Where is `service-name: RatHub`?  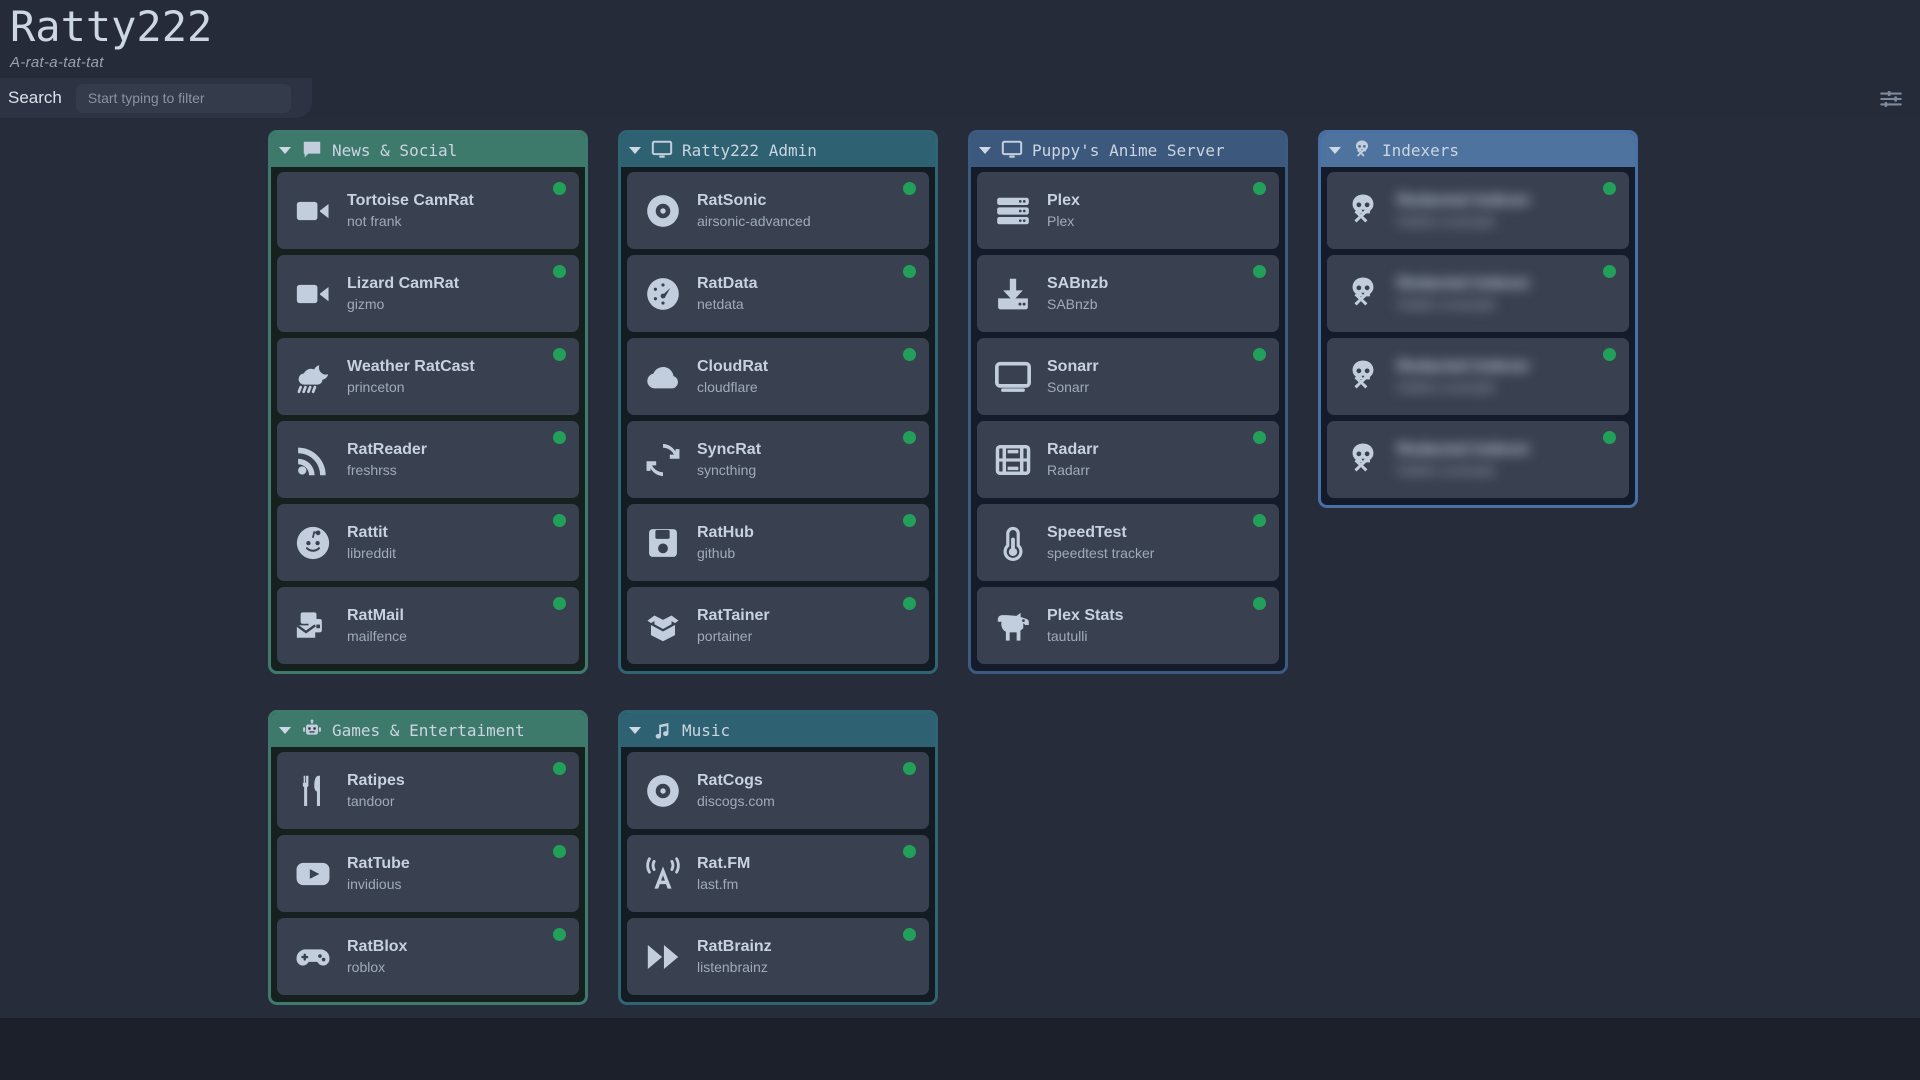 service-name: RatHub is located at coordinates (725, 532).